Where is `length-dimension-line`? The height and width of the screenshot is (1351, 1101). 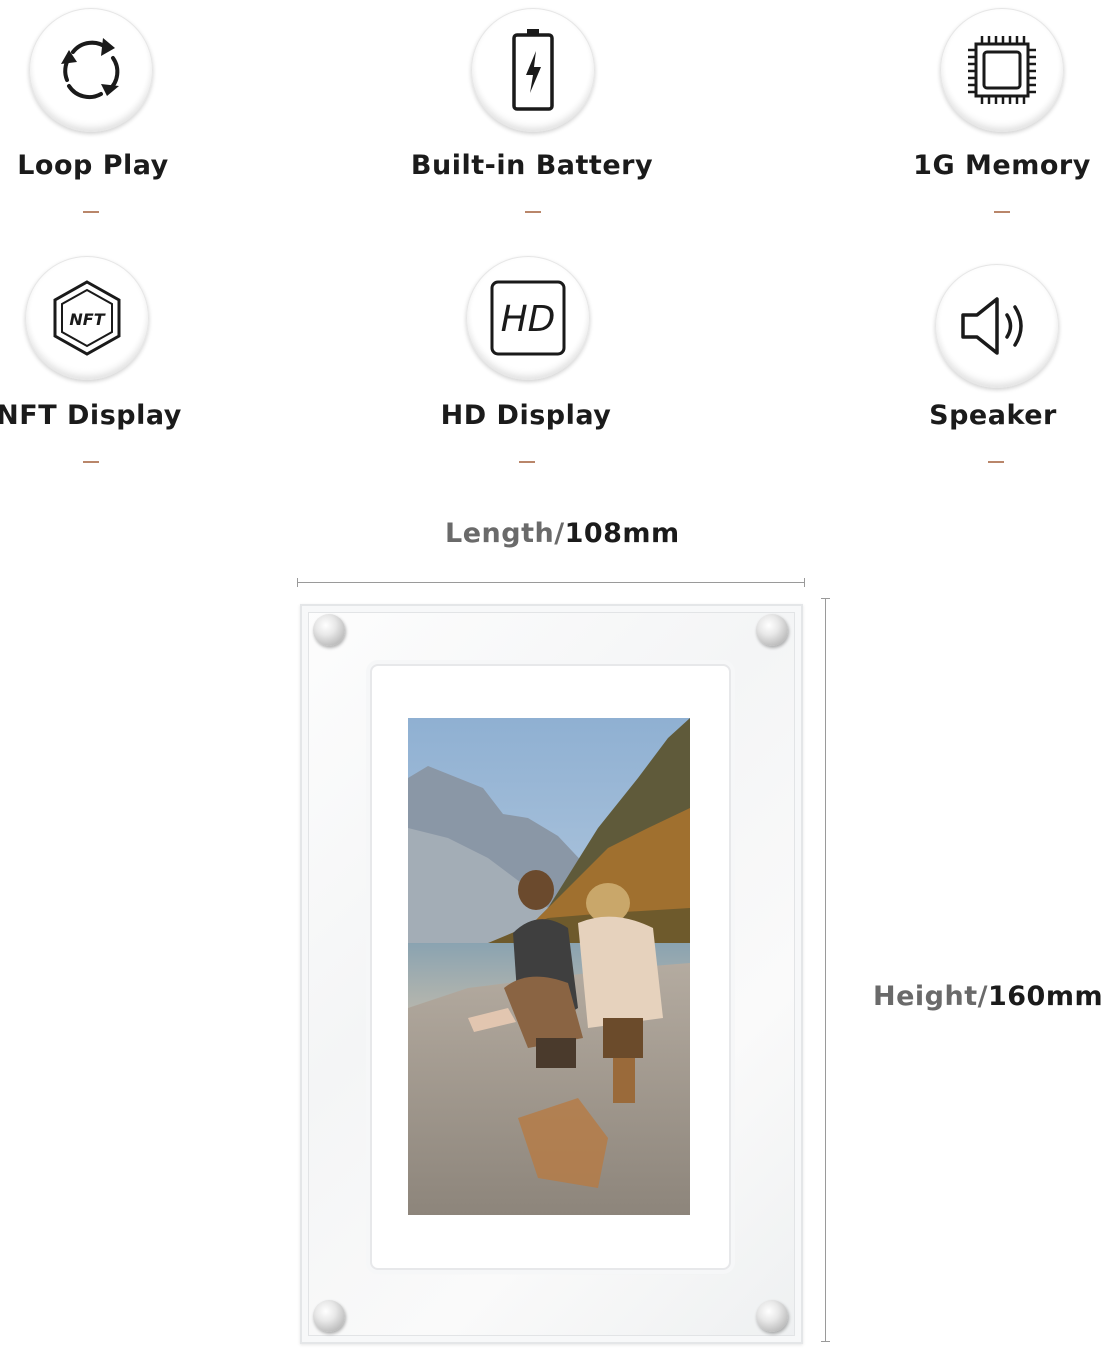
length-dimension-line is located at coordinates (551, 582).